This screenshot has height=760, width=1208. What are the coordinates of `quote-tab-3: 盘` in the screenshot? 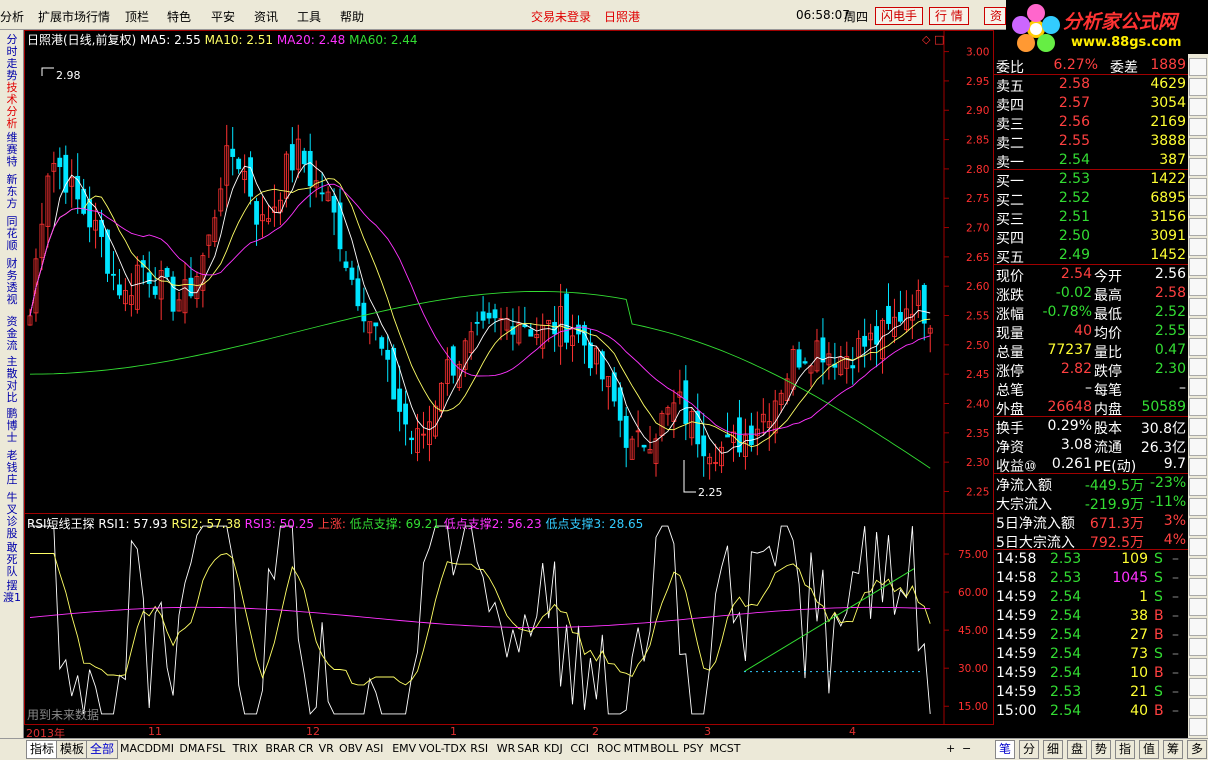 It's located at (1077, 749).